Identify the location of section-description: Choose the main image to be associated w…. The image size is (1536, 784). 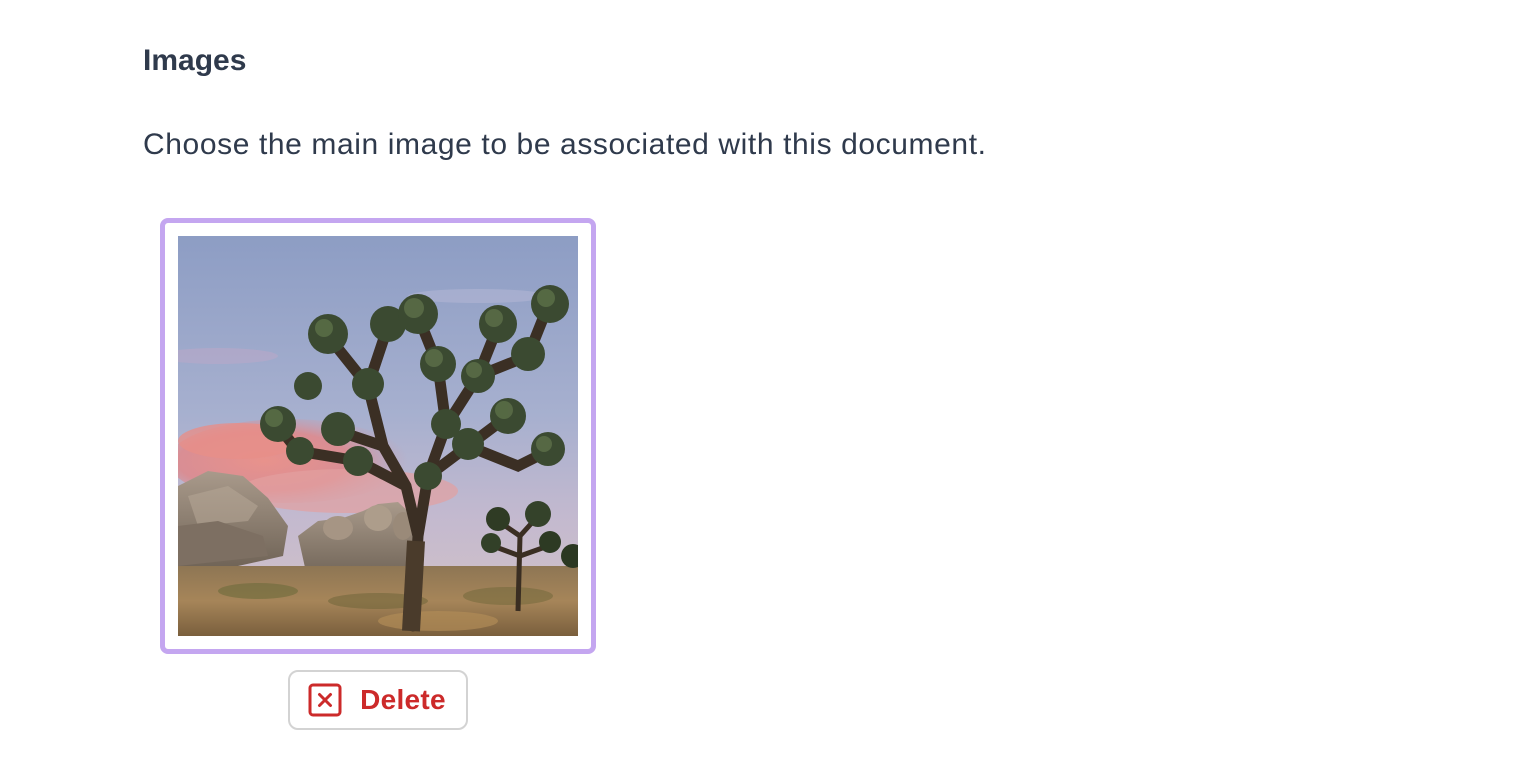
(565, 144).